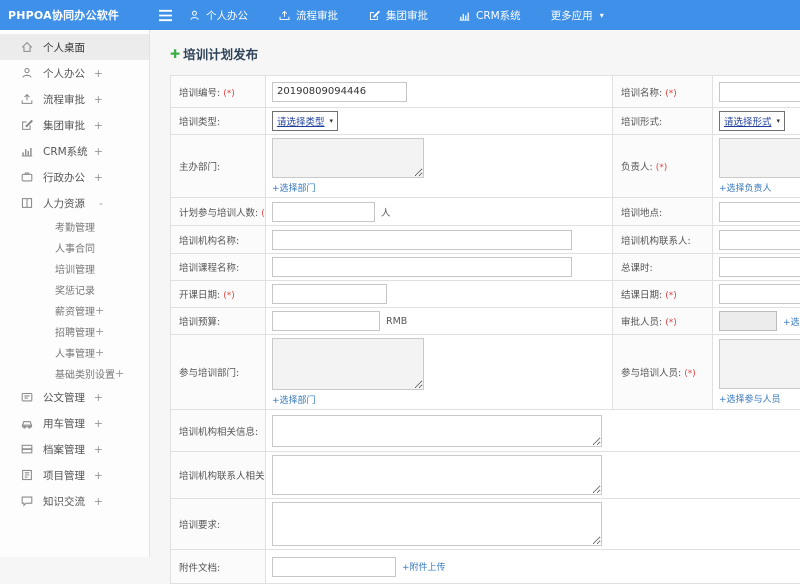  I want to click on select-participants-link: +选择参与人员, so click(759, 398).